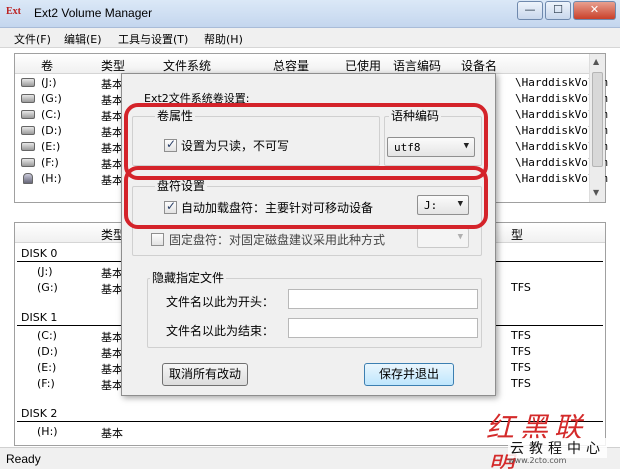 Image resolution: width=620 pixels, height=469 pixels. I want to click on col-filesystem: 文件系统, so click(187, 65).